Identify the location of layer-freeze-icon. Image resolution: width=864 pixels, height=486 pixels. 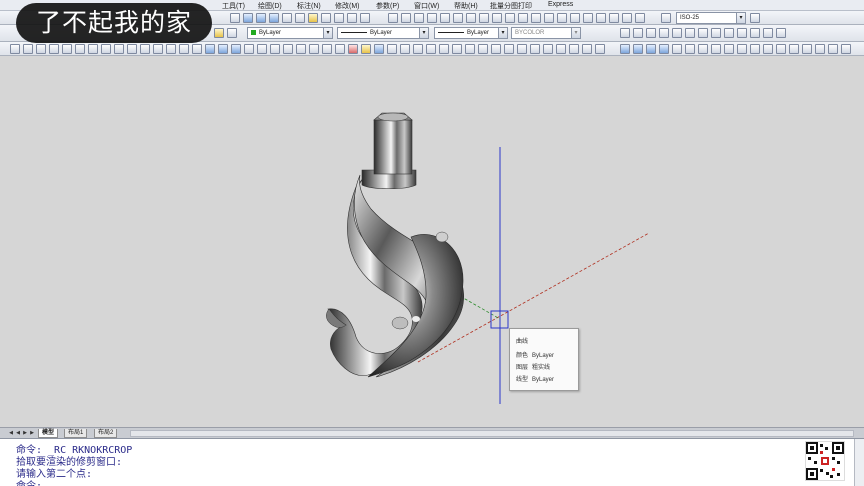
(768, 49).